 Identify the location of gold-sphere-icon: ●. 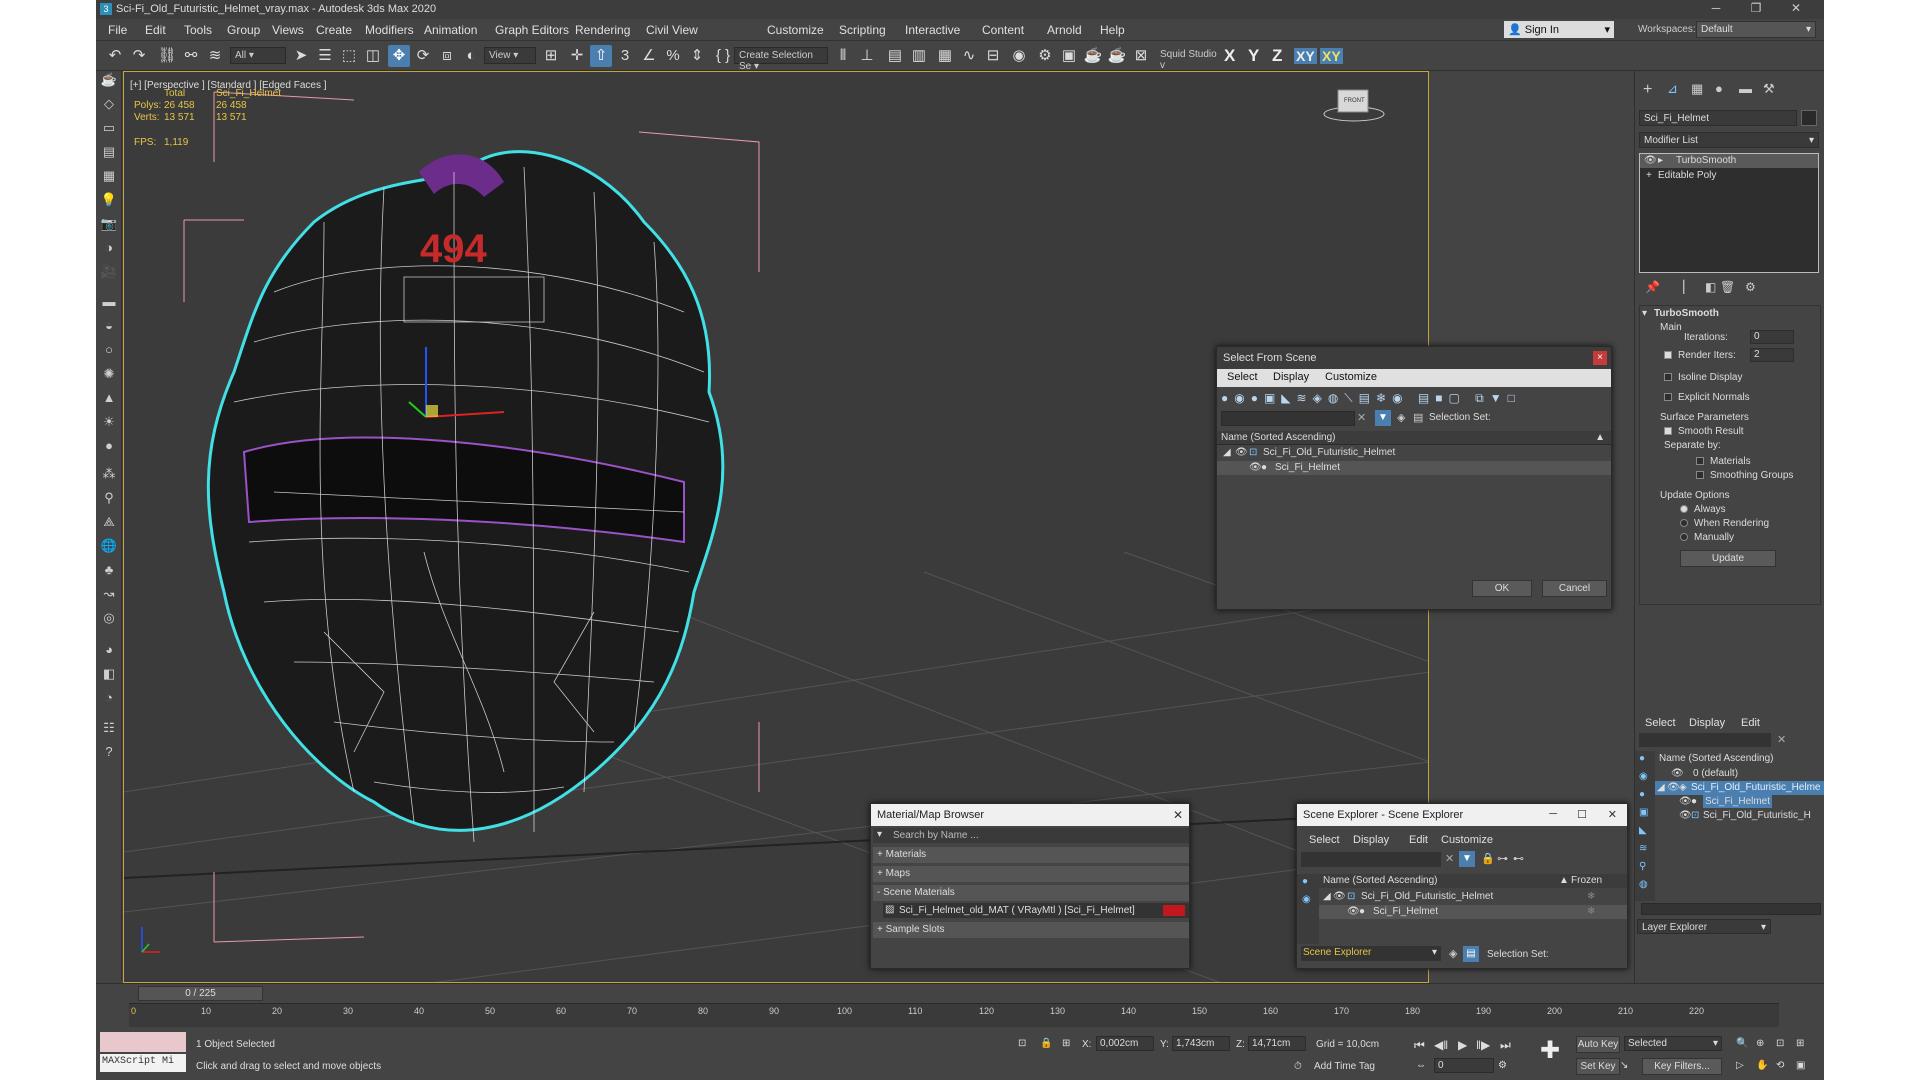
(109, 446).